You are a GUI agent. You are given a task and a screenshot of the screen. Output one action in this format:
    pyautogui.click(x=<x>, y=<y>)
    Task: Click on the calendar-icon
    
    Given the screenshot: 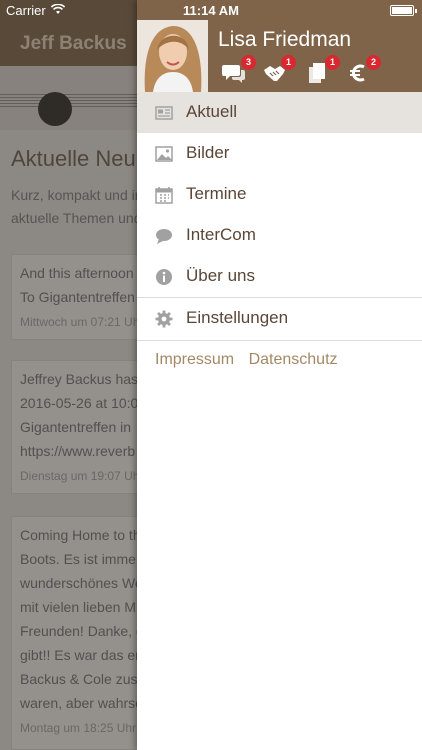 What is the action you would take?
    pyautogui.click(x=164, y=195)
    